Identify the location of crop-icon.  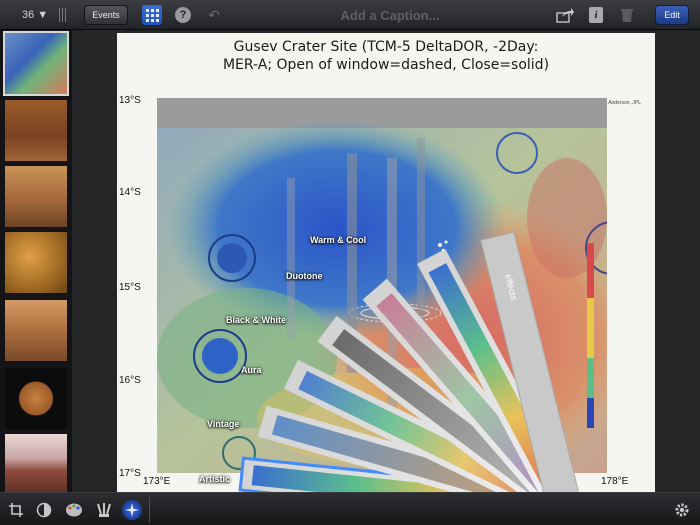
(16, 510).